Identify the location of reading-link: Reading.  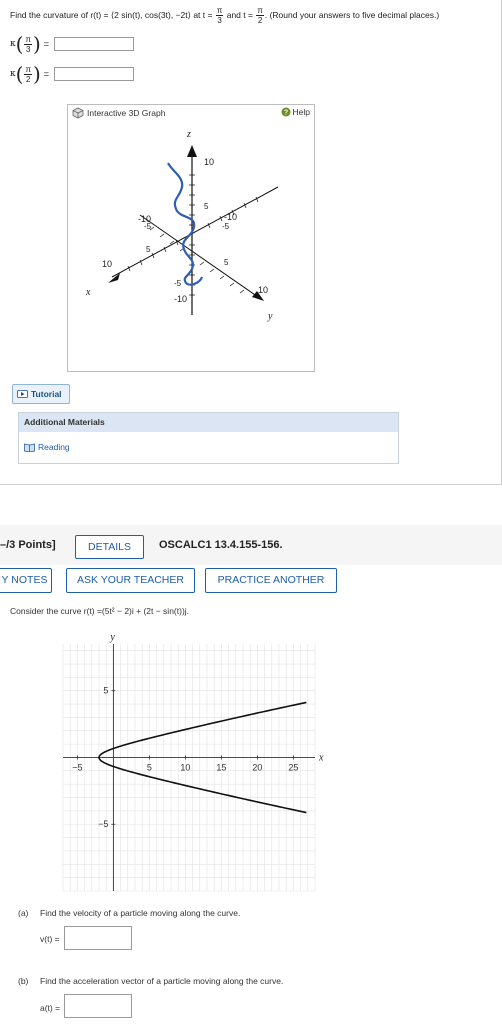
(47, 447).